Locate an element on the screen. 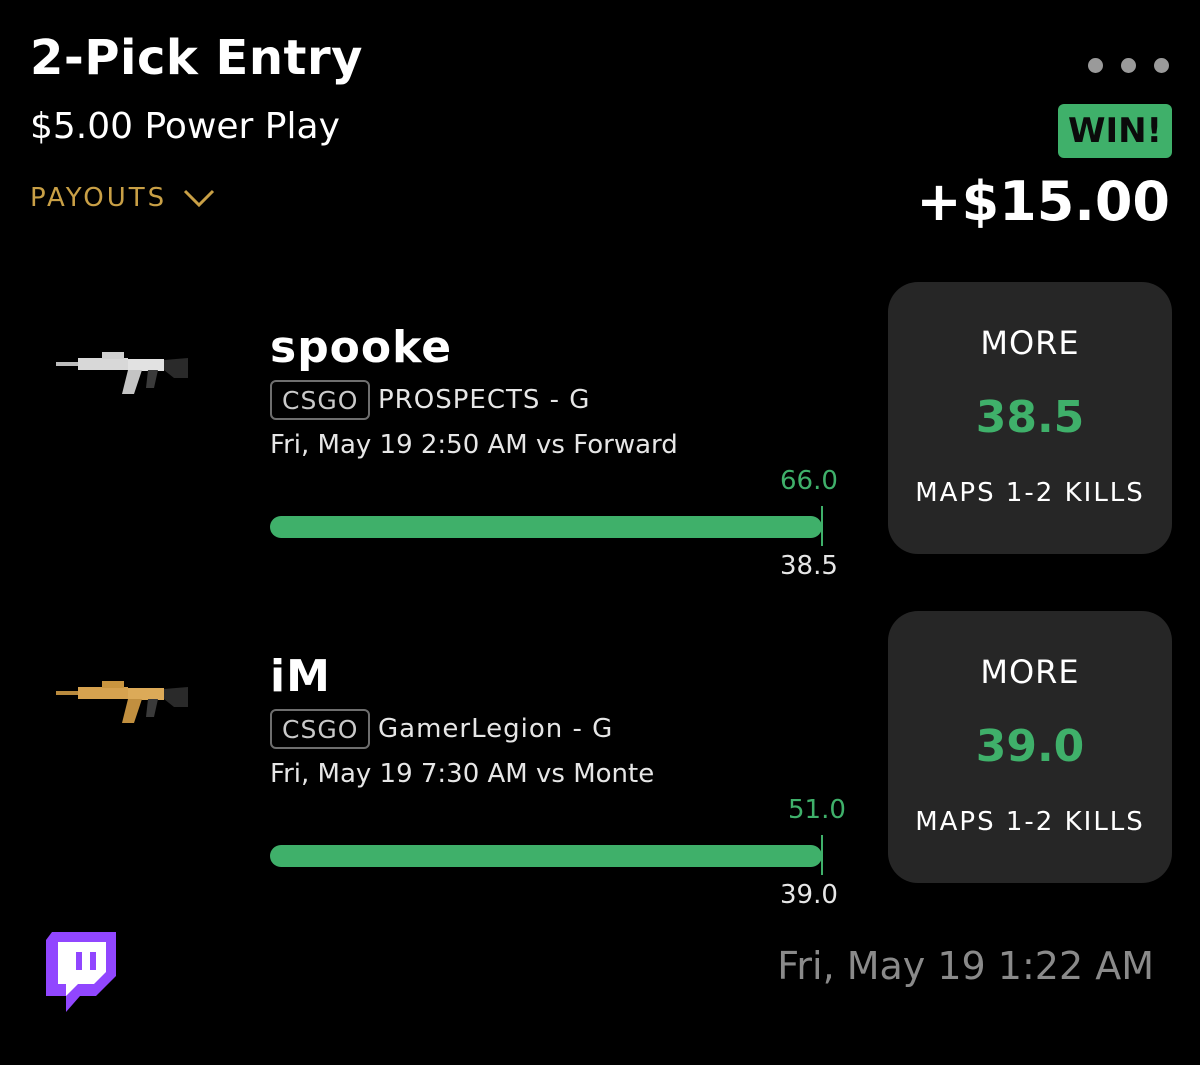 This screenshot has width=1200, height=1065. actual-value: 51.0 is located at coordinates (817, 810).